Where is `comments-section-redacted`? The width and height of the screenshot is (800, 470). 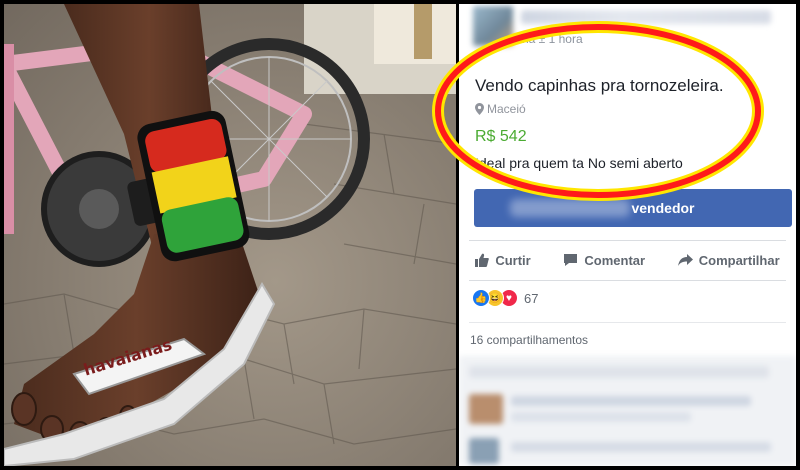 comments-section-redacted is located at coordinates (627, 411).